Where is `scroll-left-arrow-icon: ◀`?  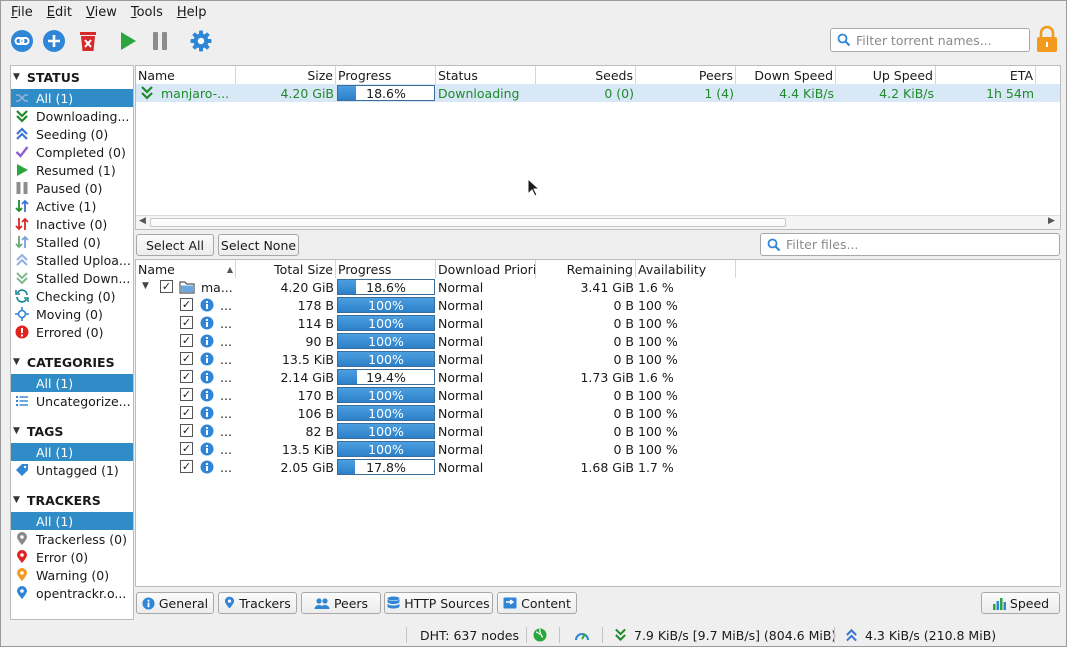 scroll-left-arrow-icon: ◀ is located at coordinates (142, 221).